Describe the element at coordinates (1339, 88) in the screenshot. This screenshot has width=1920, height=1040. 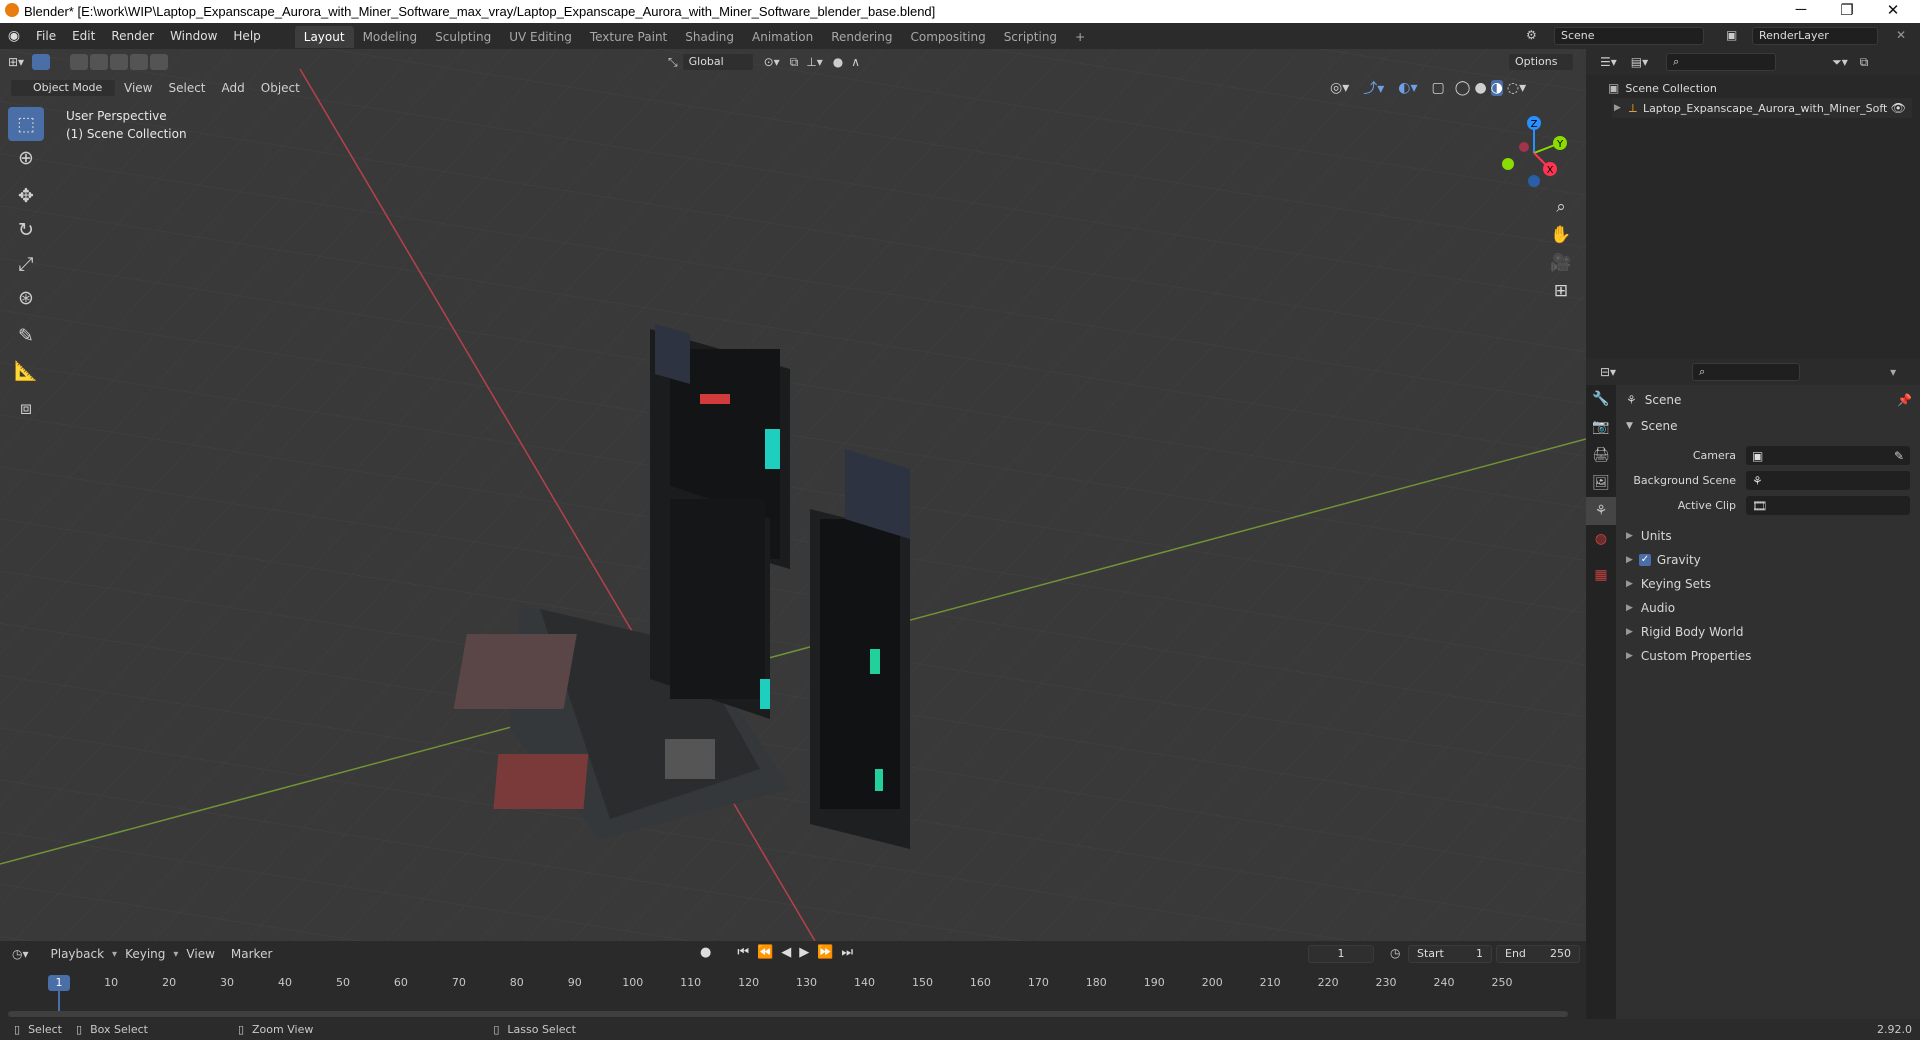
I see `visibility-icon: ◎▾` at that location.